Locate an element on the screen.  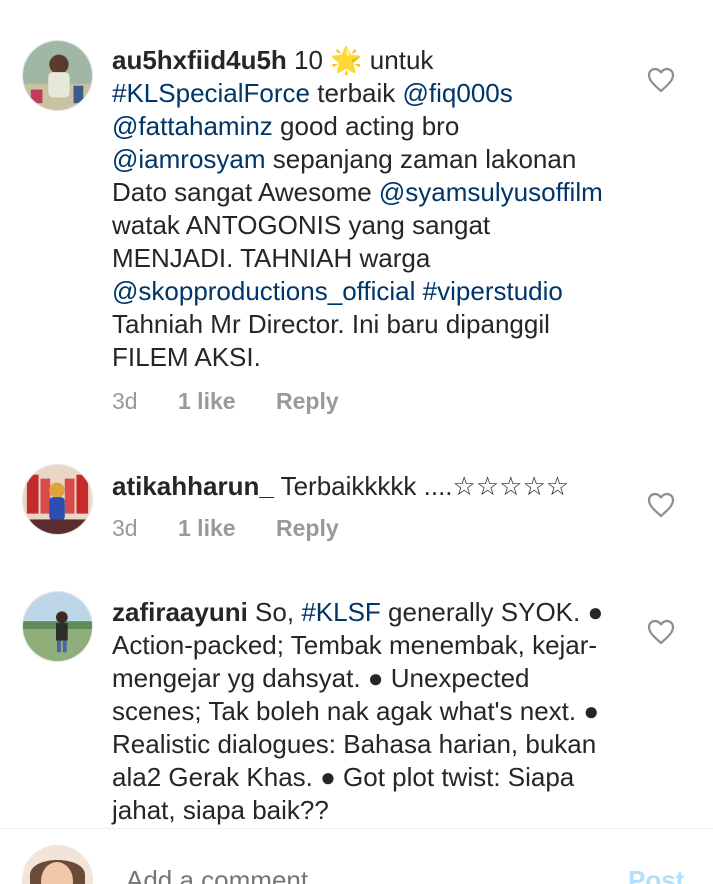
comment-text-segment: 10 is located at coordinates (308, 60).